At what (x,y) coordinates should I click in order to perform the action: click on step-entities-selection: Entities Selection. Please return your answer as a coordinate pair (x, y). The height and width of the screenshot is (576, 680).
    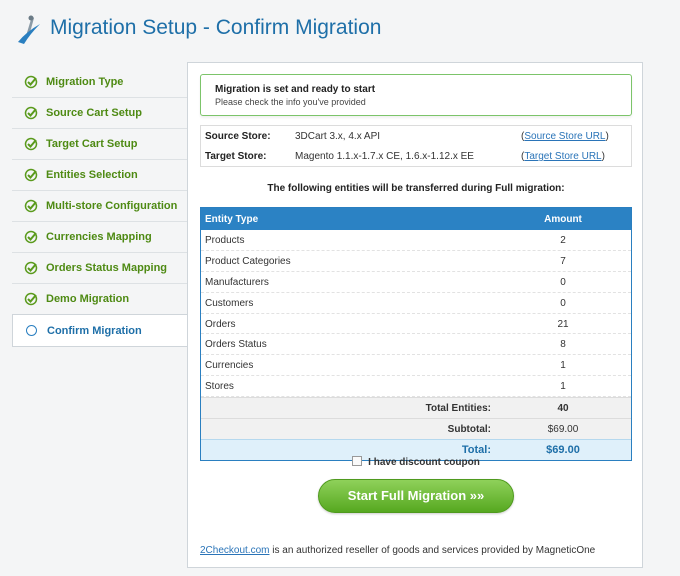
    Looking at the image, I should click on (100, 175).